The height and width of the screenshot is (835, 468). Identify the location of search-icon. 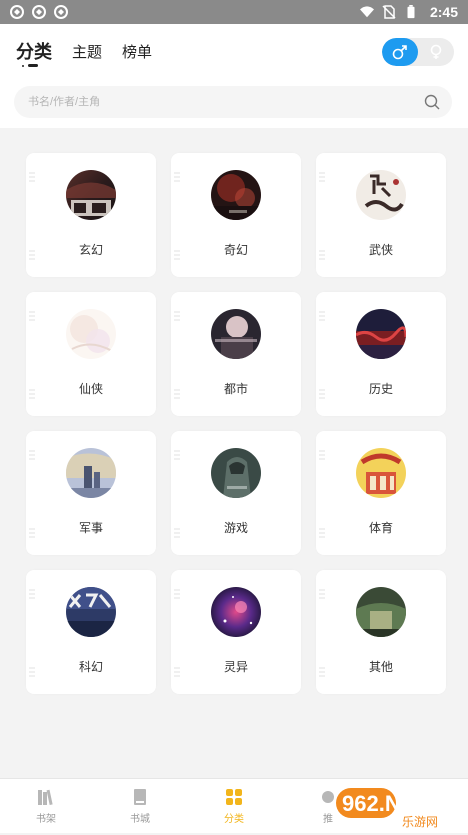
(432, 102).